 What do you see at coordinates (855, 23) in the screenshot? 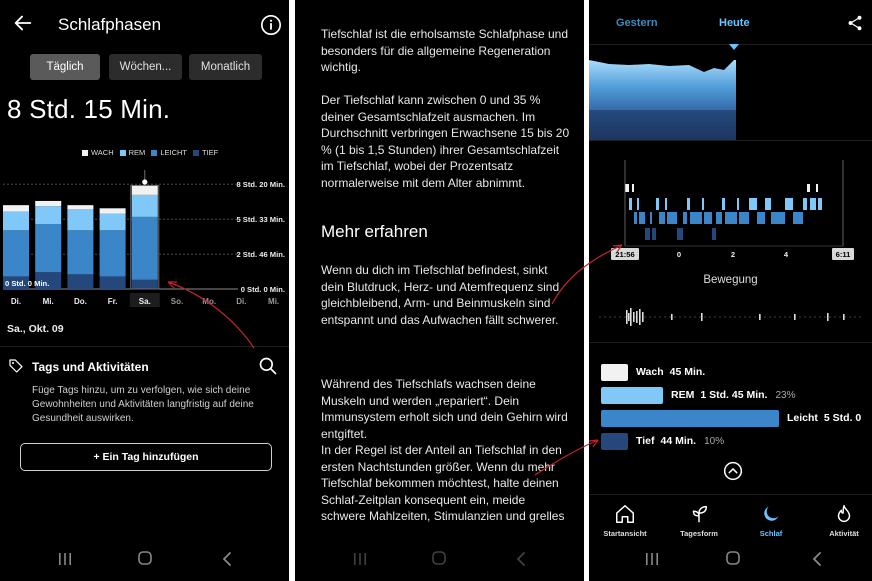
I see `share-icon` at bounding box center [855, 23].